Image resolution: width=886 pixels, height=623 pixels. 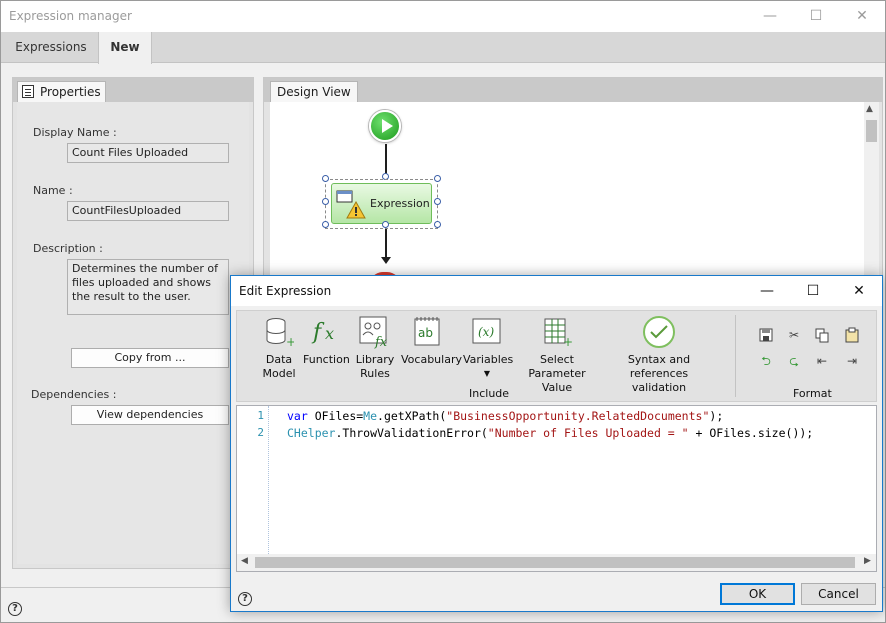 What do you see at coordinates (150, 415) in the screenshot?
I see `view-dependencies-button: View dependencies` at bounding box center [150, 415].